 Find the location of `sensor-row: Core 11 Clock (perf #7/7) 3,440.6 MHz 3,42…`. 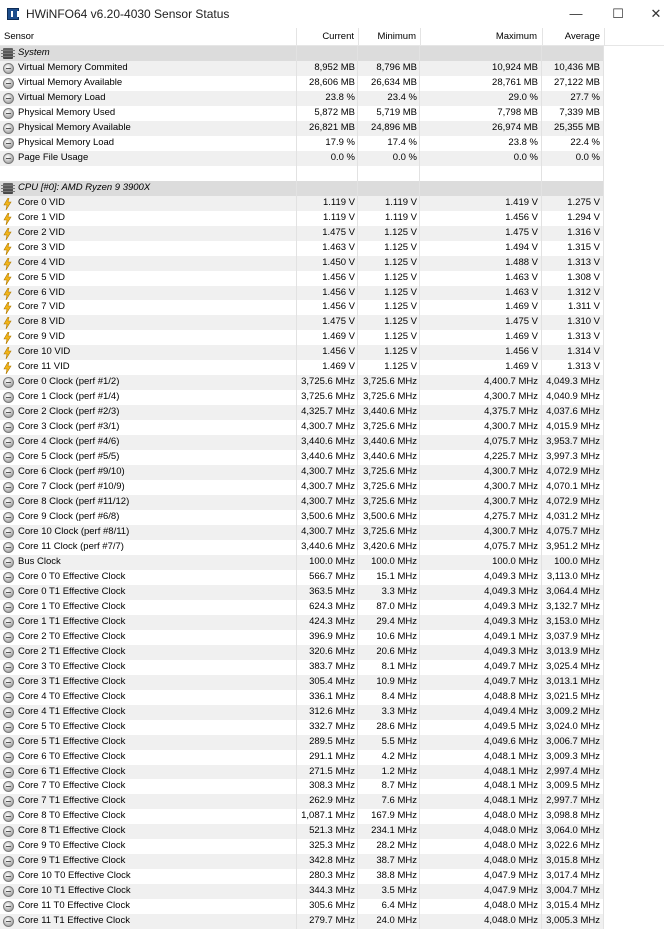

sensor-row: Core 11 Clock (perf #7/7) 3,440.6 MHz 3,42… is located at coordinates (302, 547).